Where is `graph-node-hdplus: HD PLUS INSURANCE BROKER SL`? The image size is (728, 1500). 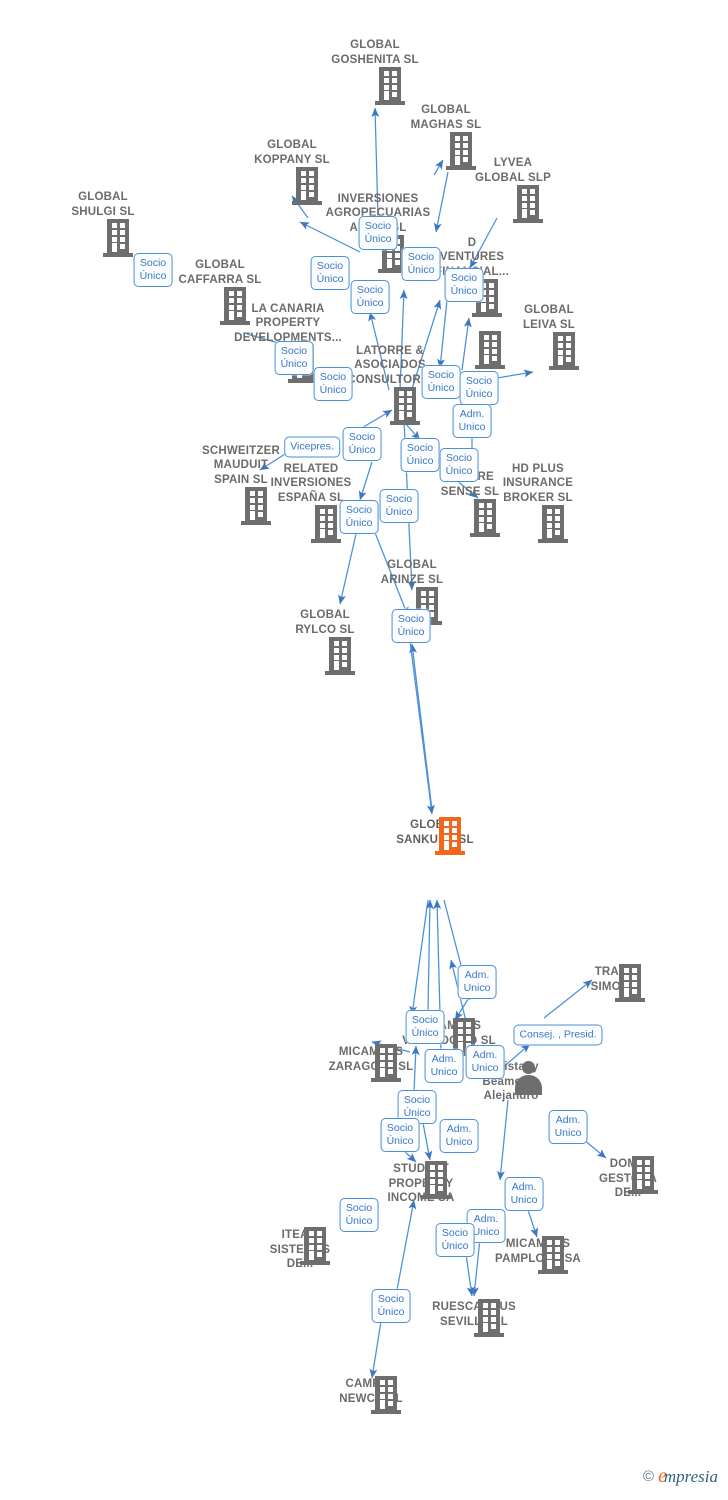
graph-node-hdplus: HD PLUS INSURANCE BROKER SL is located at coordinates (538, 502).